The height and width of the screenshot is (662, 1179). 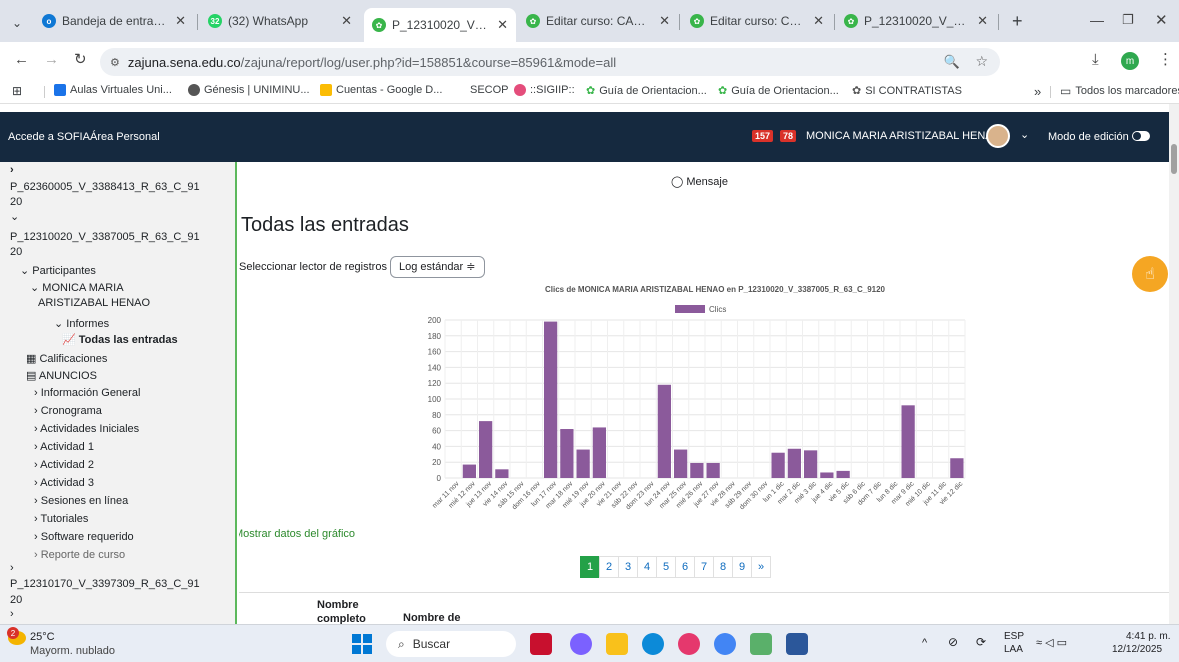 What do you see at coordinates (431, 618) in the screenshot?
I see `column-header-name: Nombre de` at bounding box center [431, 618].